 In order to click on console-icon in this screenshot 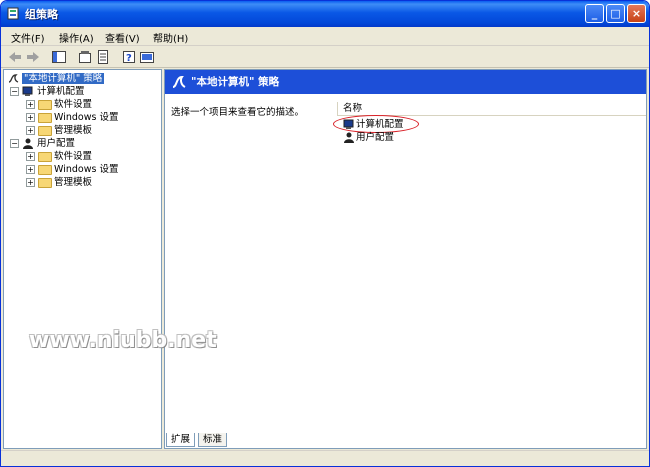, I will do `click(147, 57)`.